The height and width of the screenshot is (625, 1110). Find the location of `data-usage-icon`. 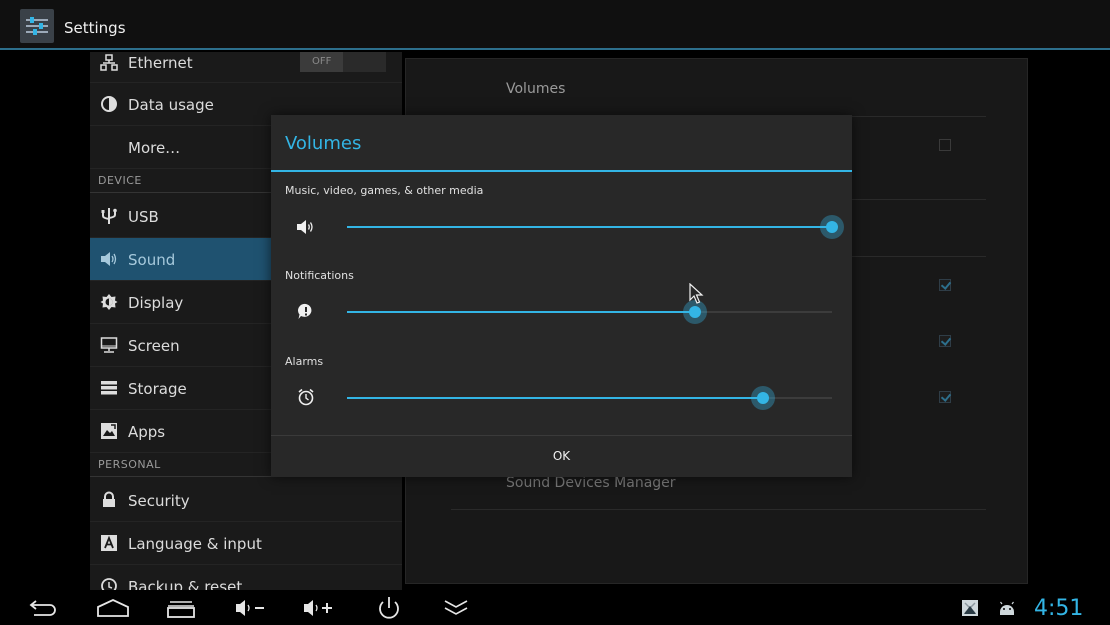

data-usage-icon is located at coordinates (109, 104).